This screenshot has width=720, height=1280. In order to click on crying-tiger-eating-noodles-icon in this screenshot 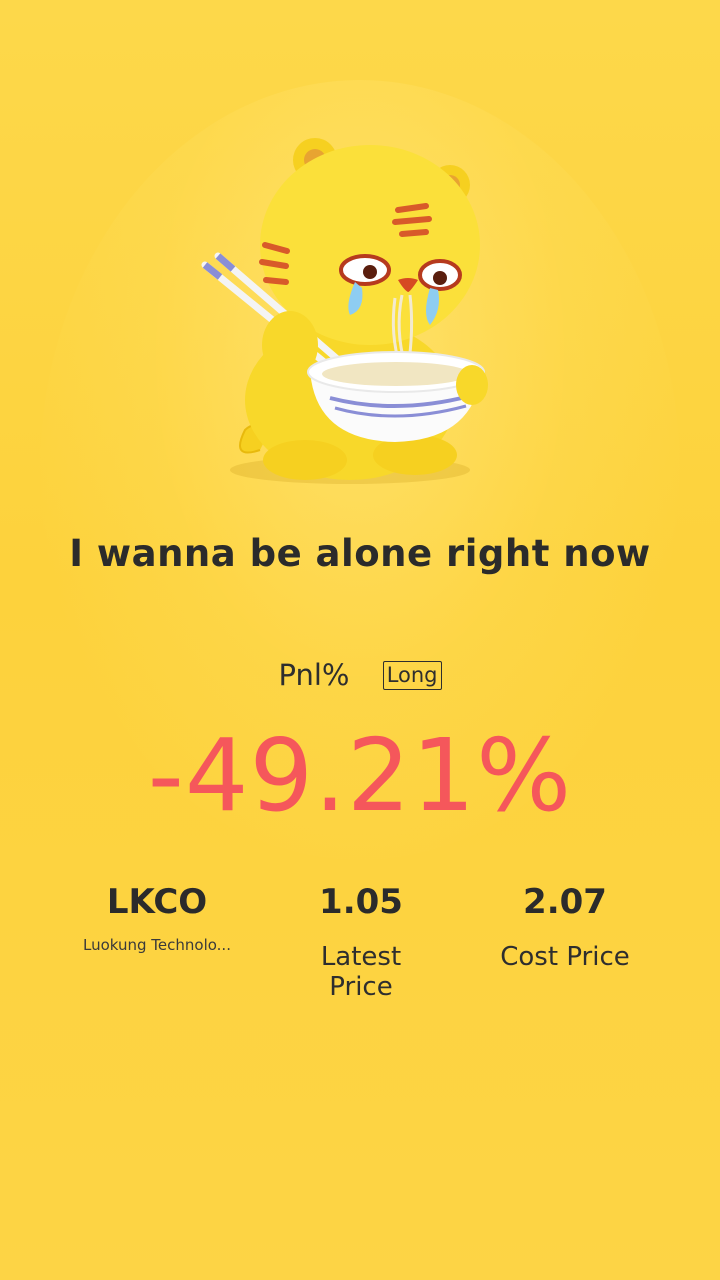, I will do `click(344, 311)`.